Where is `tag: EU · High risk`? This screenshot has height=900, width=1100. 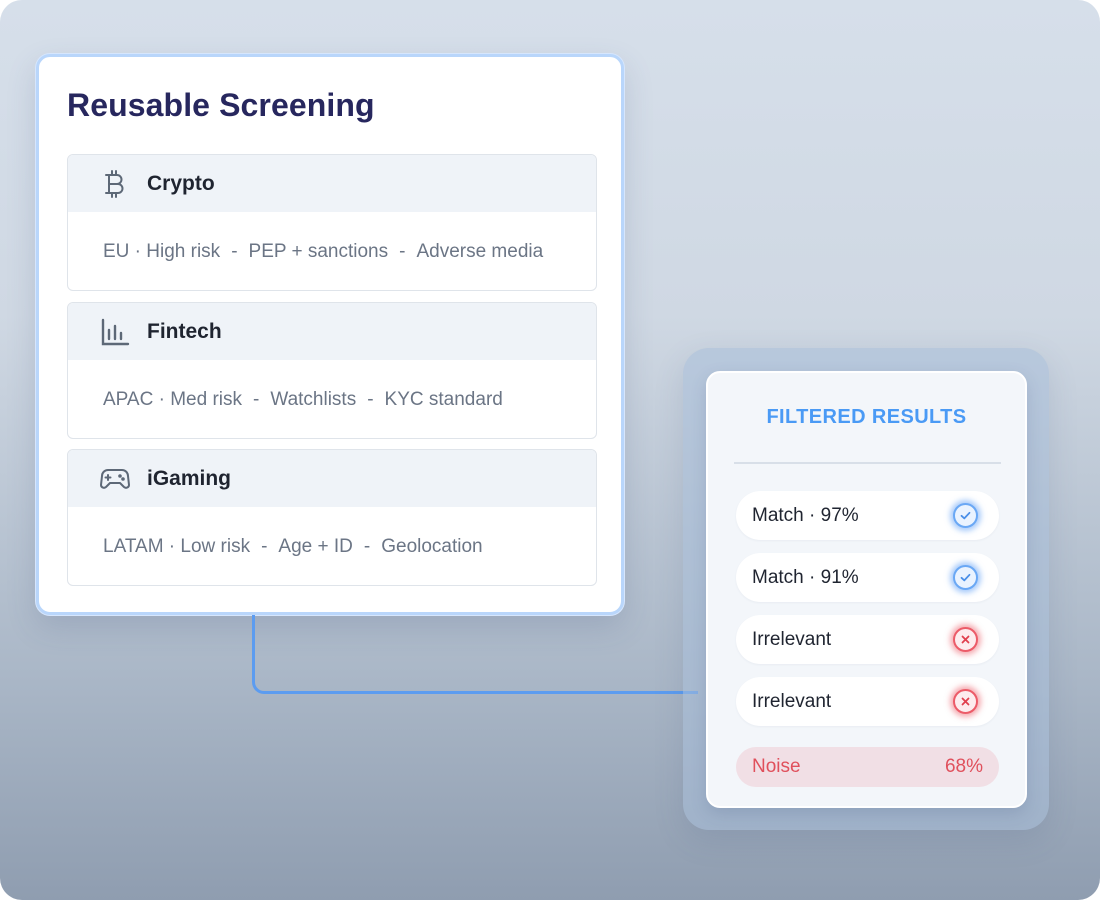 tag: EU · High risk is located at coordinates (162, 251).